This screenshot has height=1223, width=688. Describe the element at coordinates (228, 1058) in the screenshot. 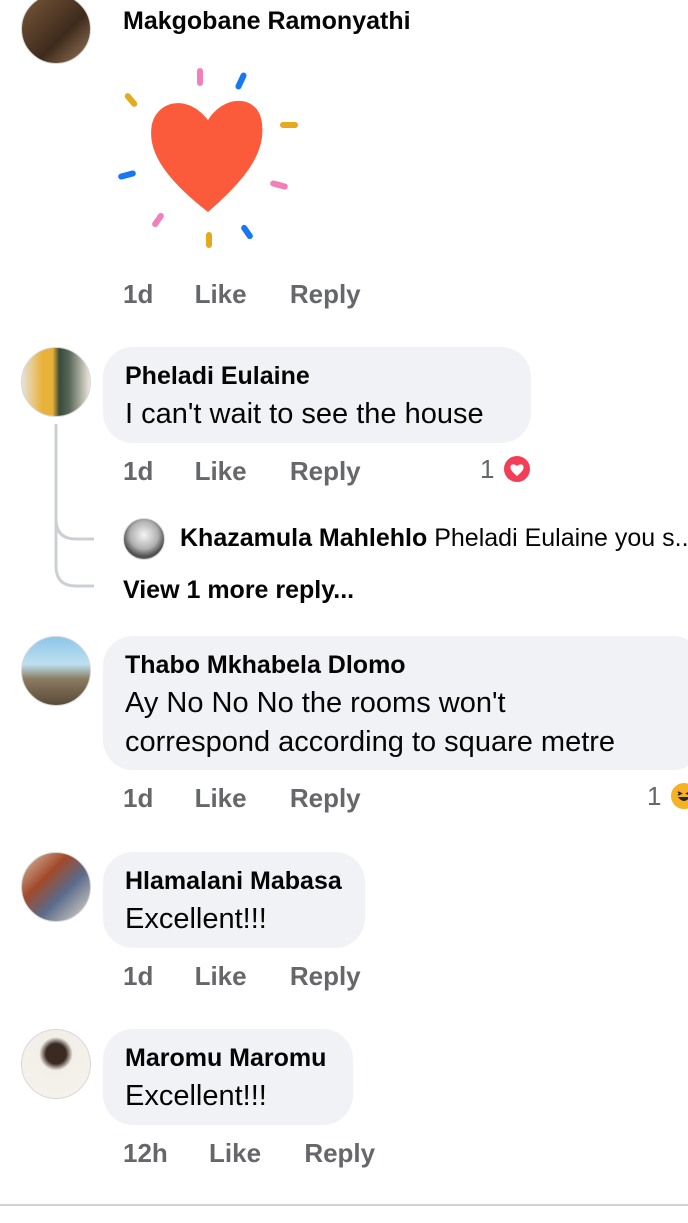

I see `comment-author: Maromu Maromu` at that location.